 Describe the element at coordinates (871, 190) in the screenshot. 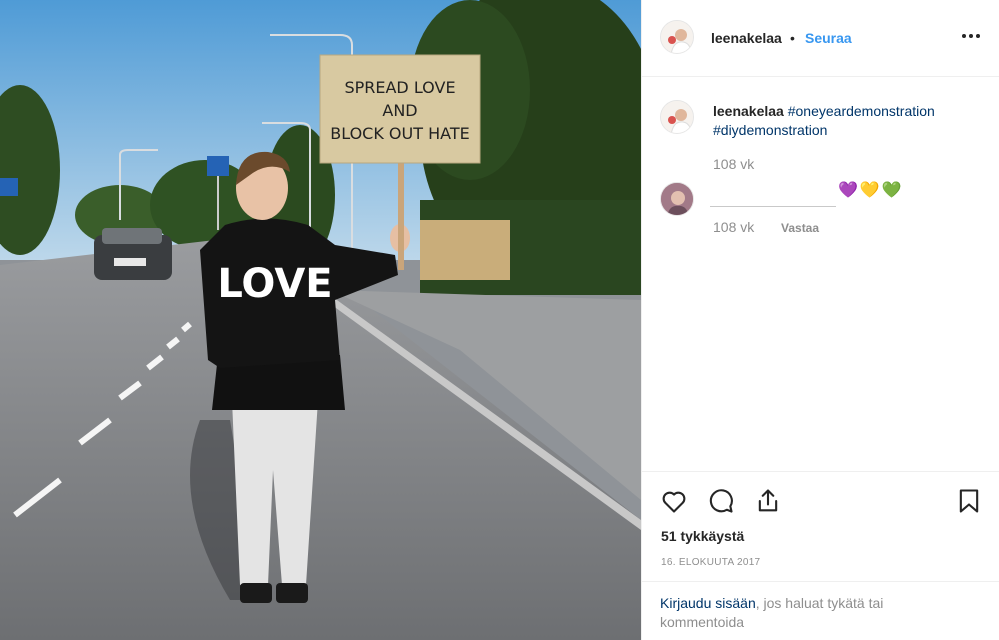

I see `comment-emoji: 💜💛💚` at that location.